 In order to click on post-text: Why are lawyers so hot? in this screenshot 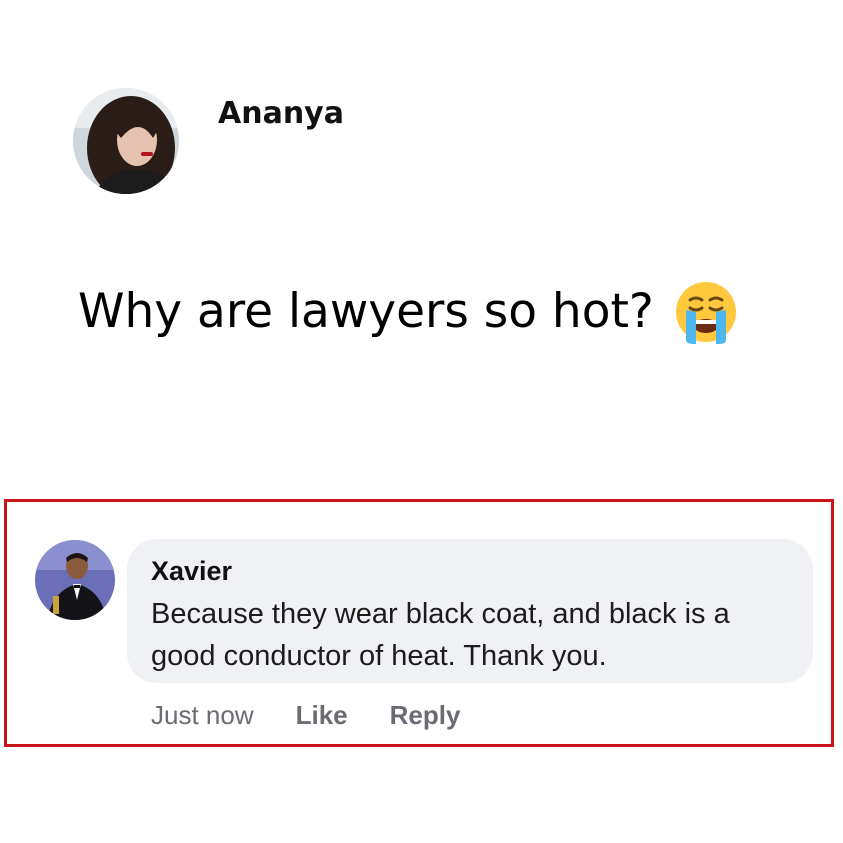, I will do `click(366, 311)`.